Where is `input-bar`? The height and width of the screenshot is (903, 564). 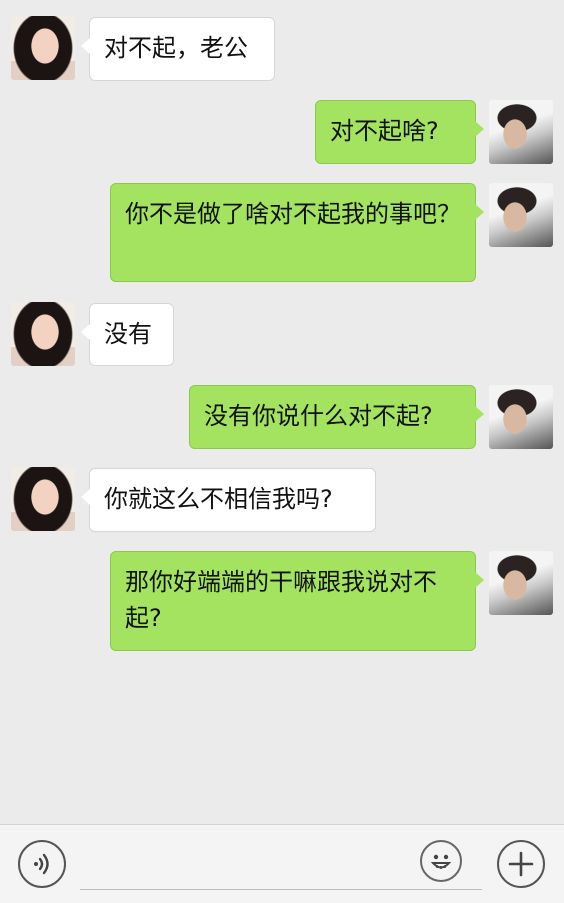
input-bar is located at coordinates (282, 863).